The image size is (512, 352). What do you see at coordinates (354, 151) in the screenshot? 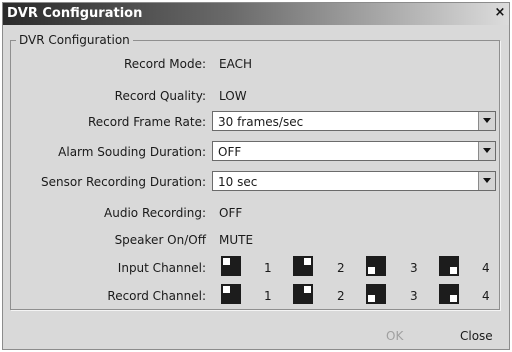
I see `alarm-duration-select: OFF` at bounding box center [354, 151].